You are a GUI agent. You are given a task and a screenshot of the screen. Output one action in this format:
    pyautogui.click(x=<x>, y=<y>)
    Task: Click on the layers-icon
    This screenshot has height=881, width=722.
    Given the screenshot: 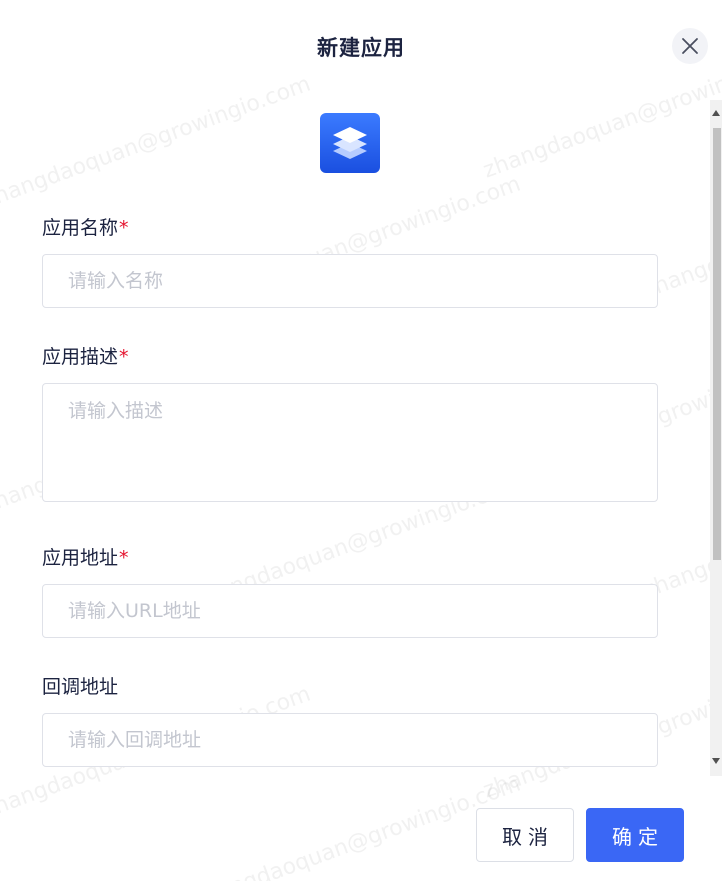 What is the action you would take?
    pyautogui.click(x=350, y=143)
    